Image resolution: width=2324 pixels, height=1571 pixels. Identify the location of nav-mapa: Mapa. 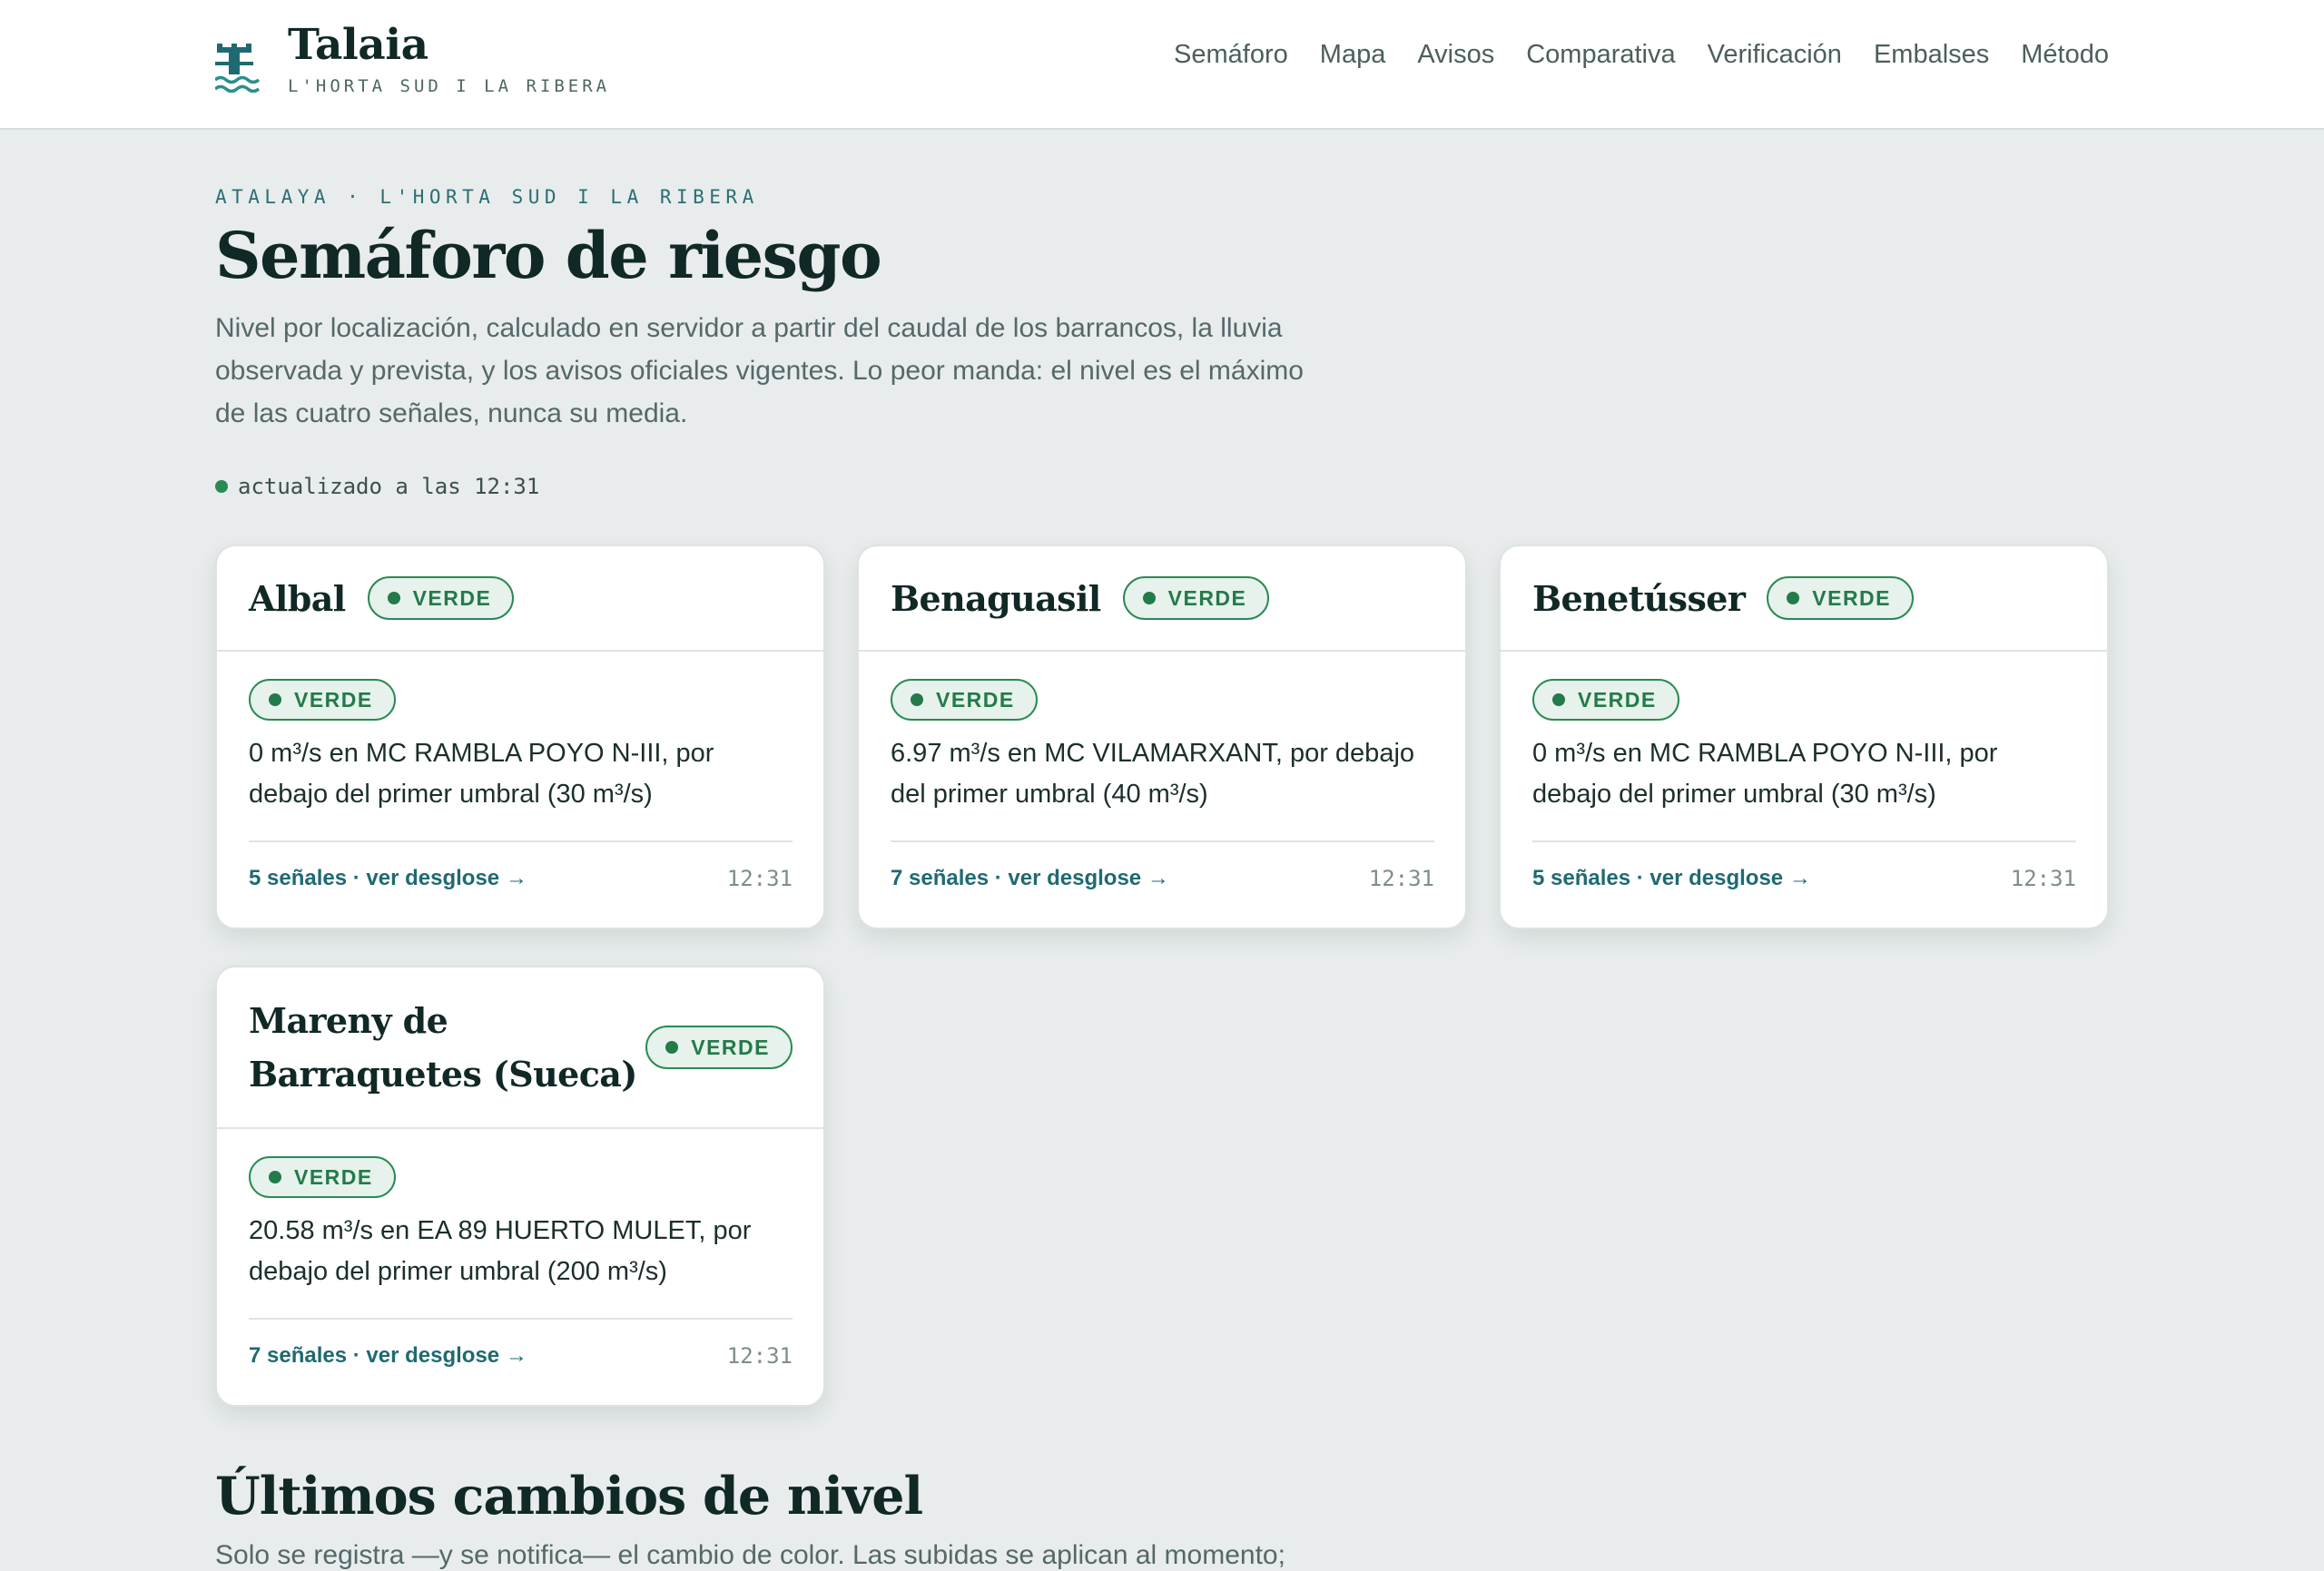
(1353, 55).